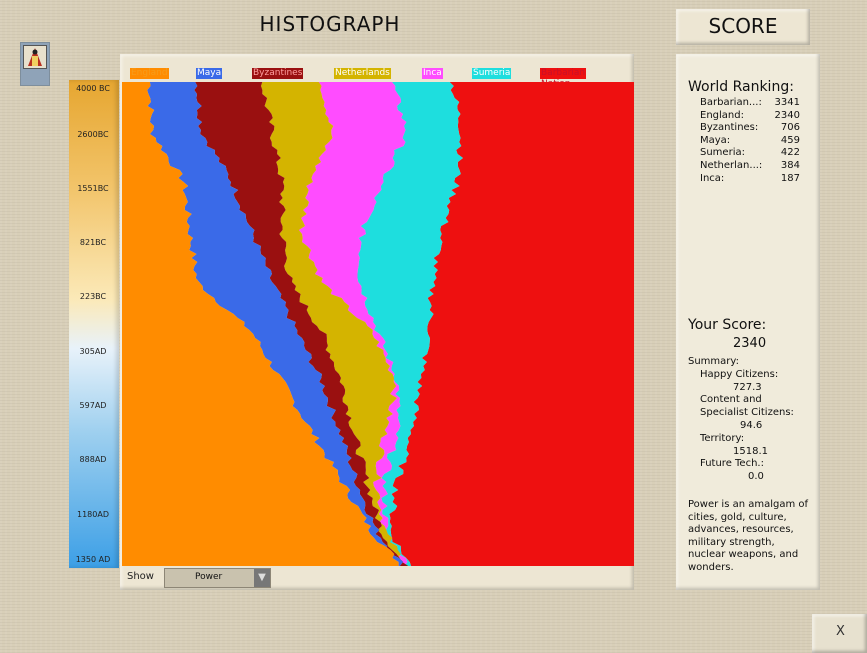 This screenshot has width=867, height=653. Describe the element at coordinates (750, 343) in the screenshot. I see `your-score-value: 2340` at that location.